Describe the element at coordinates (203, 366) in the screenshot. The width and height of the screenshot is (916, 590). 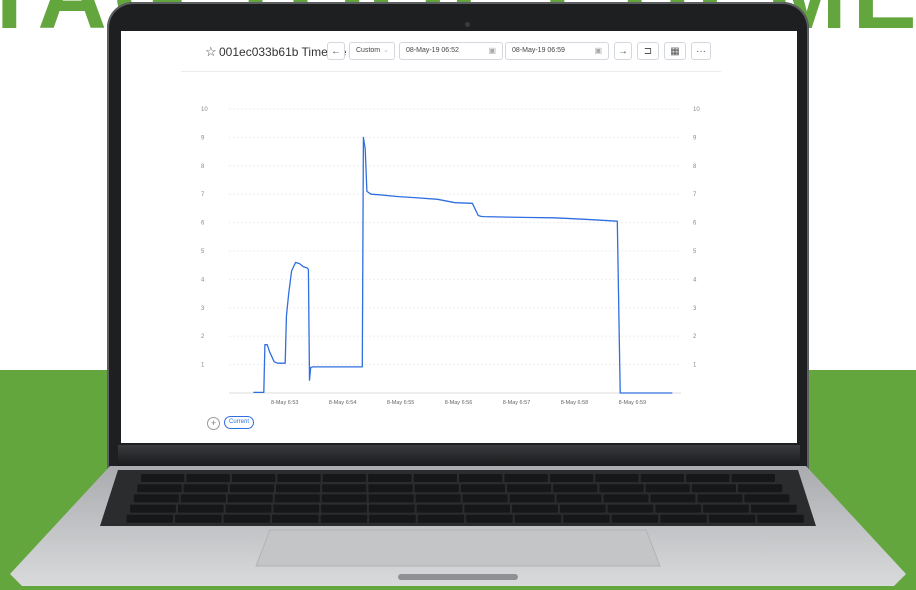
I see `y-tick-label-left: 1` at that location.